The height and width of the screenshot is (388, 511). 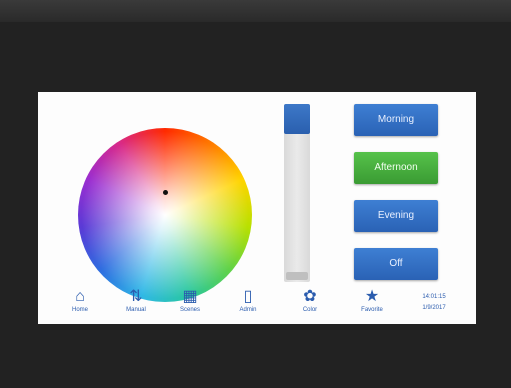 I want to click on nav-label: Manual, so click(x=136, y=310).